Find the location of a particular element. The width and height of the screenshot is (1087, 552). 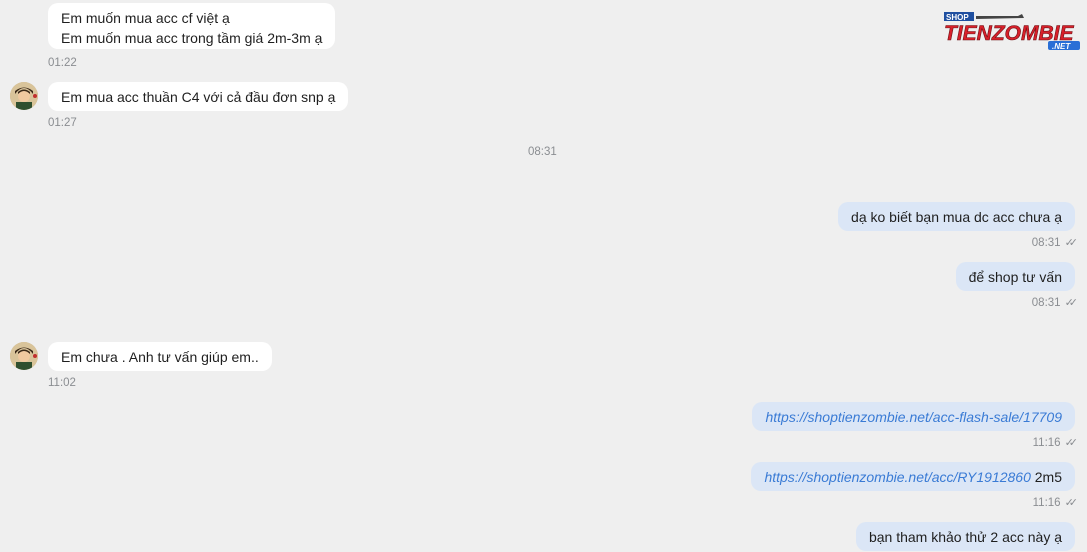

message-text: để shop tư vấn is located at coordinates (1015, 277).